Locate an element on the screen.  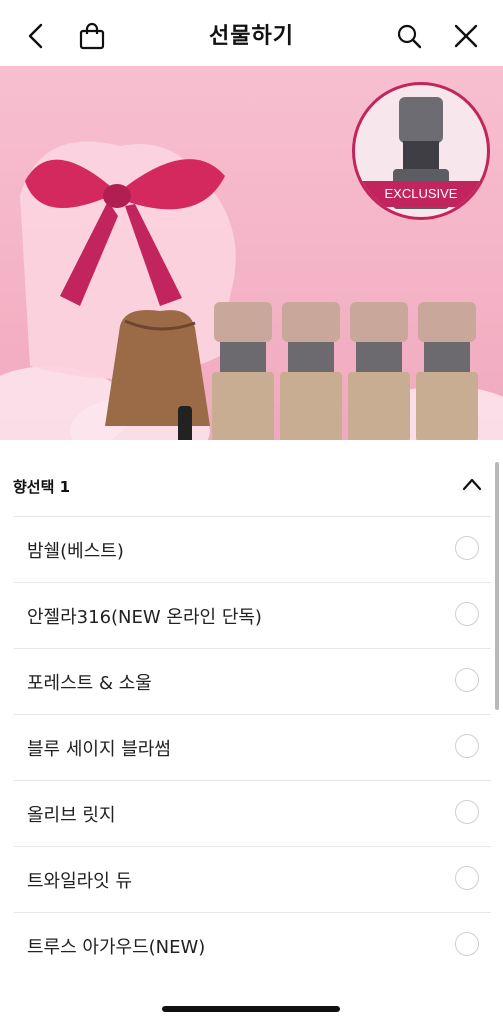
search-icon is located at coordinates (409, 36).